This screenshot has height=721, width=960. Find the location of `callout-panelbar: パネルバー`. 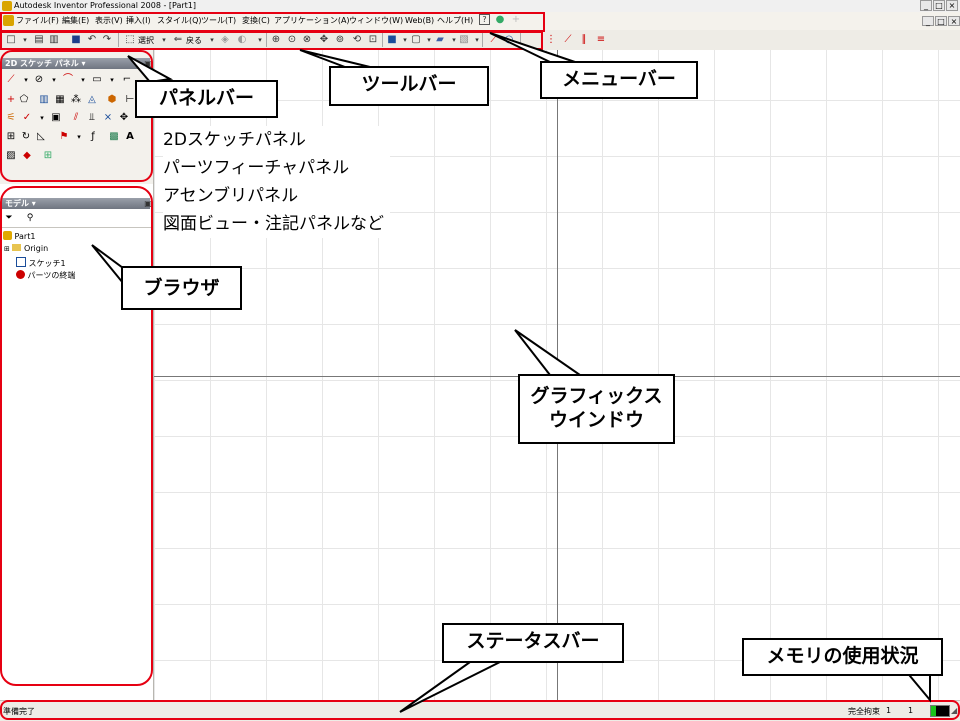

callout-panelbar: パネルバー is located at coordinates (206, 99).